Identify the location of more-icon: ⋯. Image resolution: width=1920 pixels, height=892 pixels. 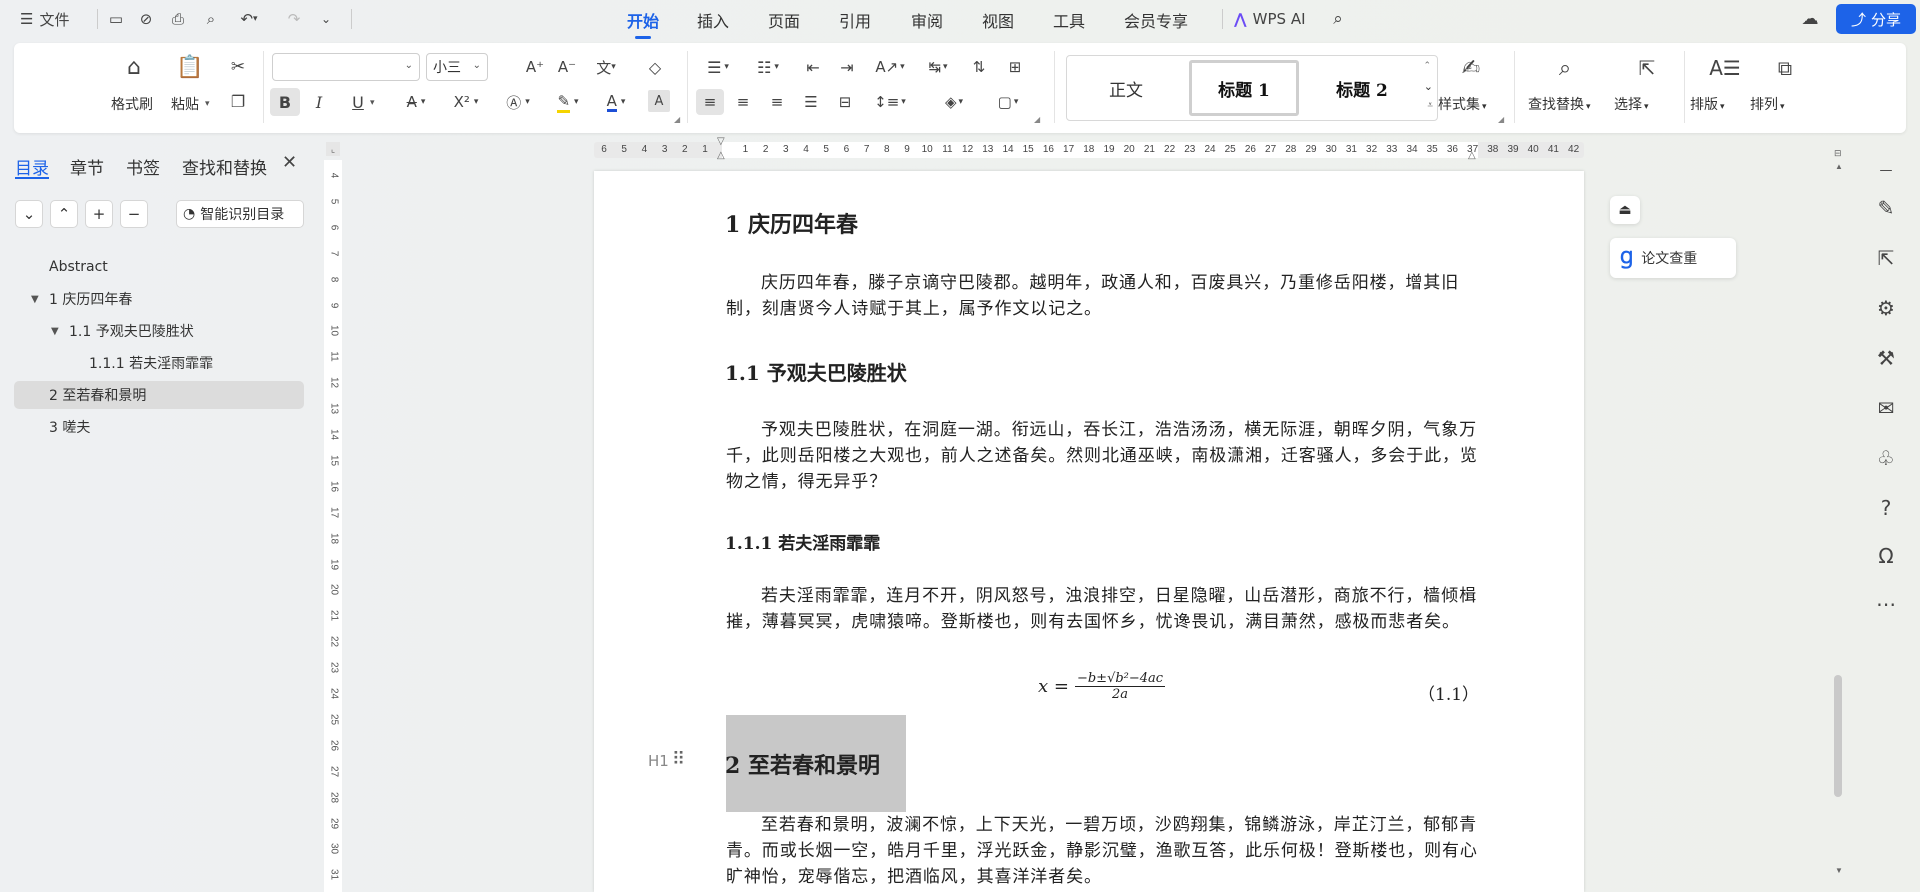
(1886, 604).